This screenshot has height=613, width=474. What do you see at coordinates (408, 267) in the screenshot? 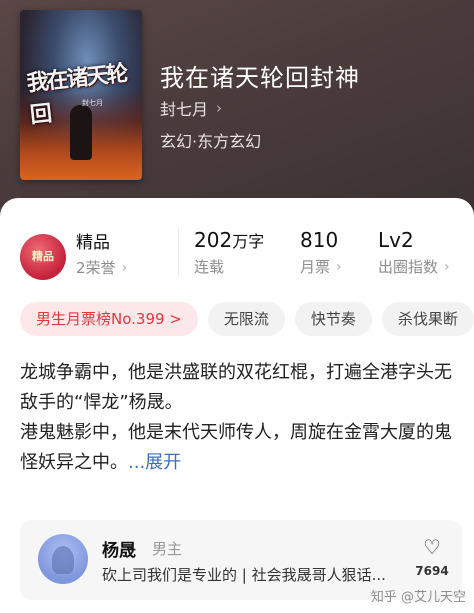
I see `popularity-label: 出圈指数` at bounding box center [408, 267].